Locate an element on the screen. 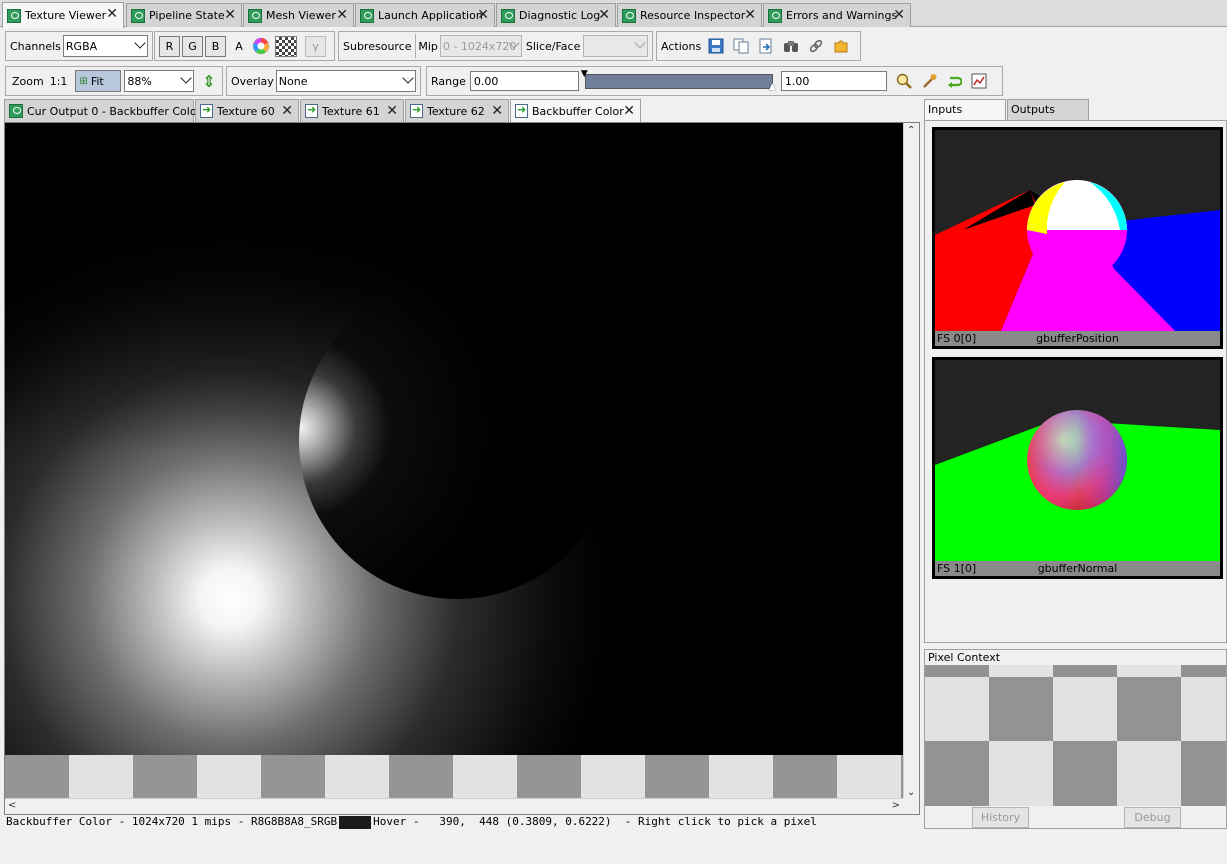  tab-texture-61: Texture 61 ✕ is located at coordinates (352, 110).